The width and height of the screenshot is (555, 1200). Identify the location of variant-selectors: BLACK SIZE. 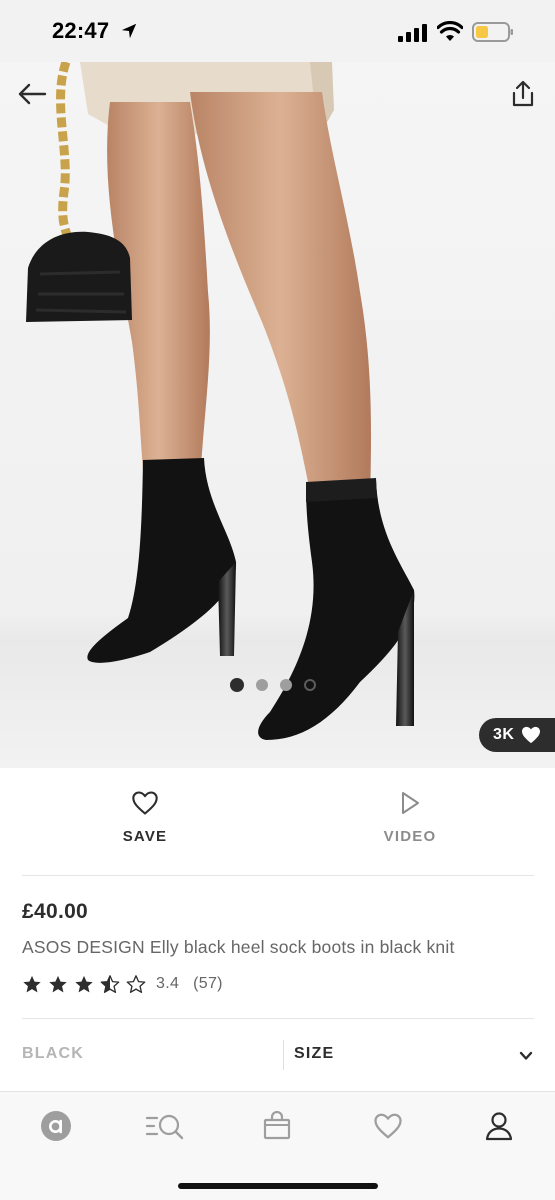
(278, 1054).